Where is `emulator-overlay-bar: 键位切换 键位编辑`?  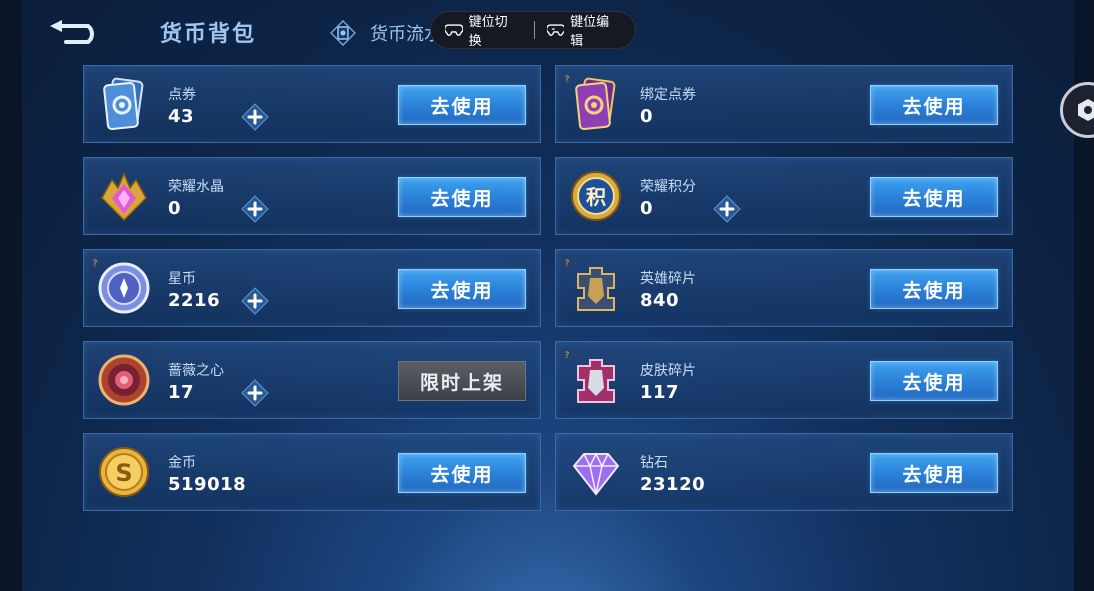 emulator-overlay-bar: 键位切换 键位编辑 is located at coordinates (533, 30).